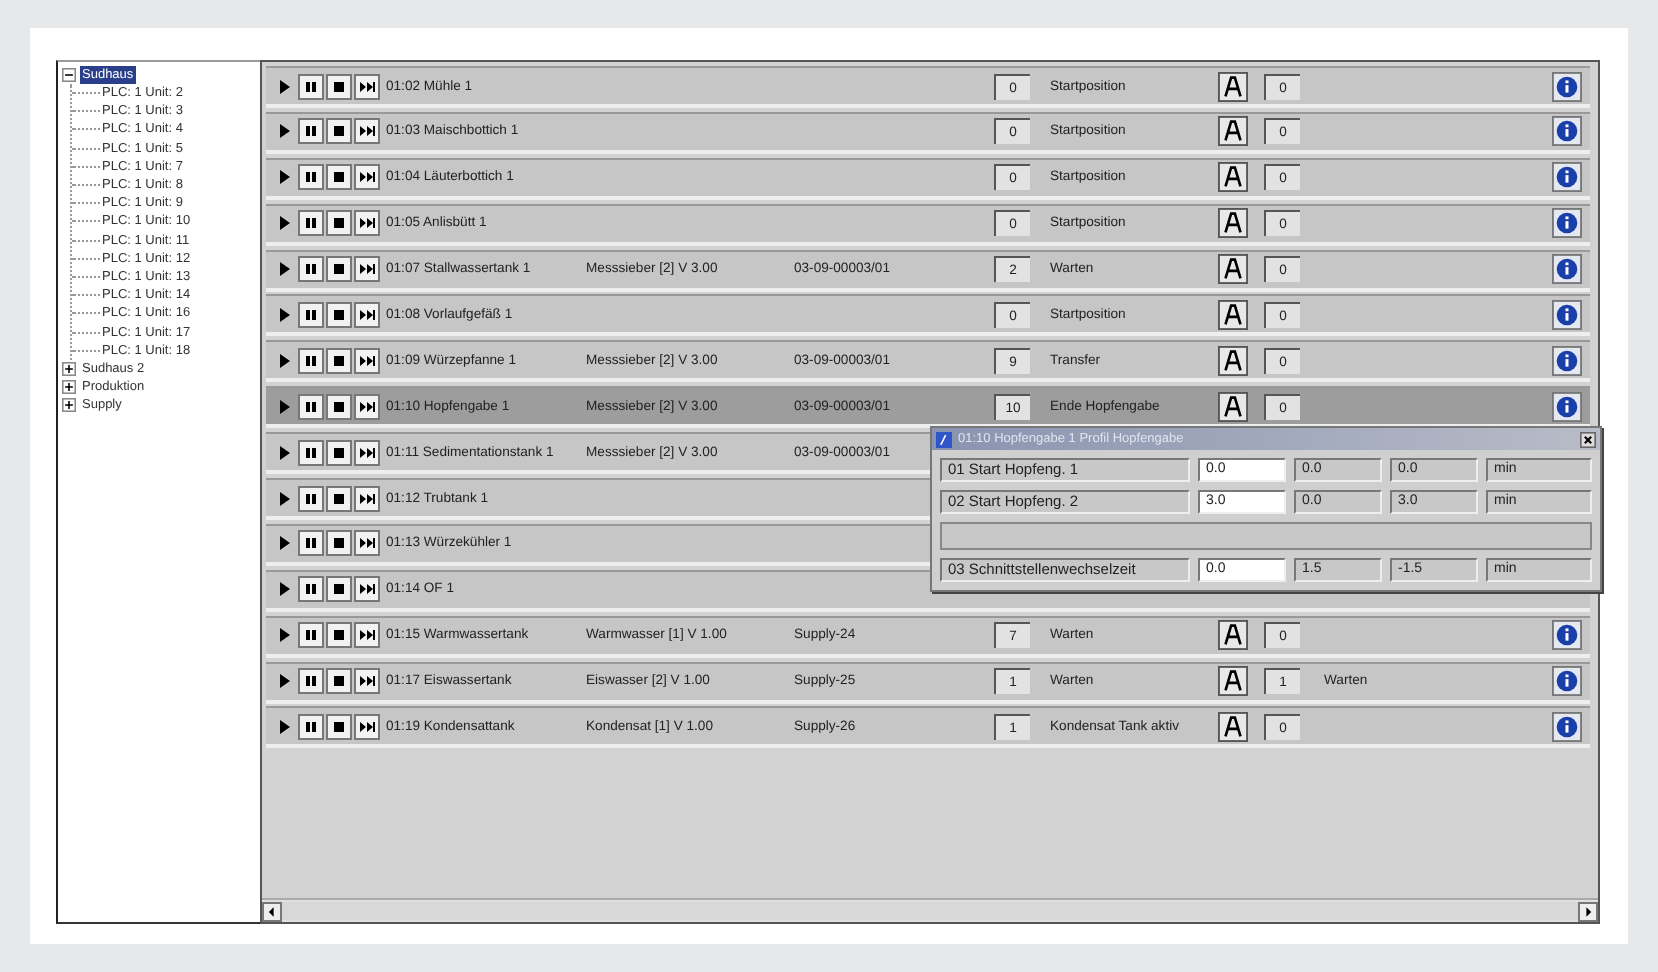  I want to click on close-icon, so click(1588, 439).